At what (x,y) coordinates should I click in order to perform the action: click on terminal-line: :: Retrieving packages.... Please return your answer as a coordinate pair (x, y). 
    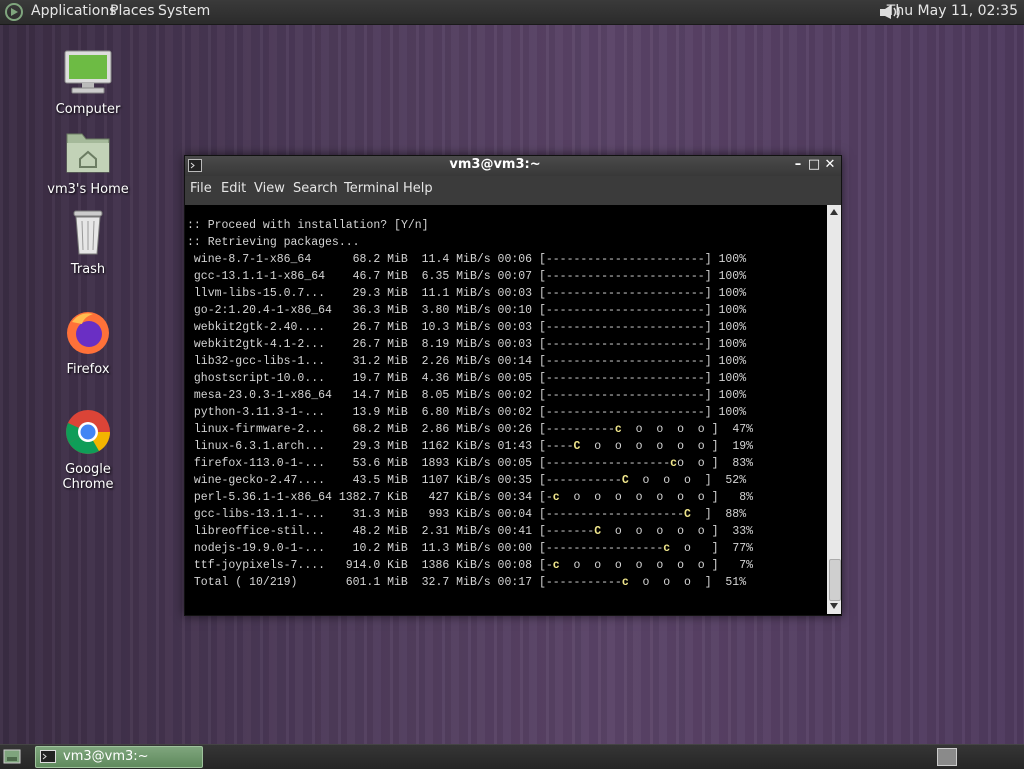
    Looking at the image, I should click on (273, 242).